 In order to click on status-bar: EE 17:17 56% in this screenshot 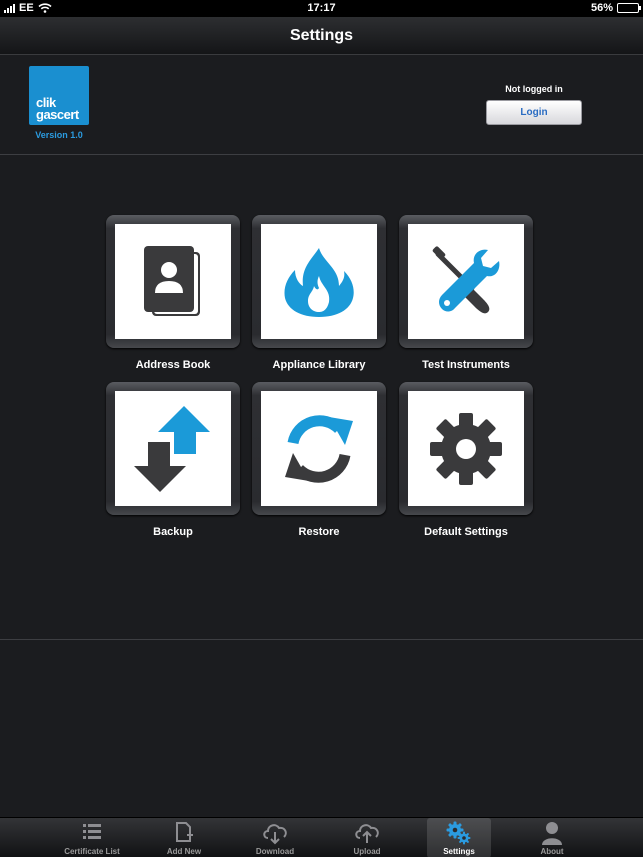, I will do `click(321, 8)`.